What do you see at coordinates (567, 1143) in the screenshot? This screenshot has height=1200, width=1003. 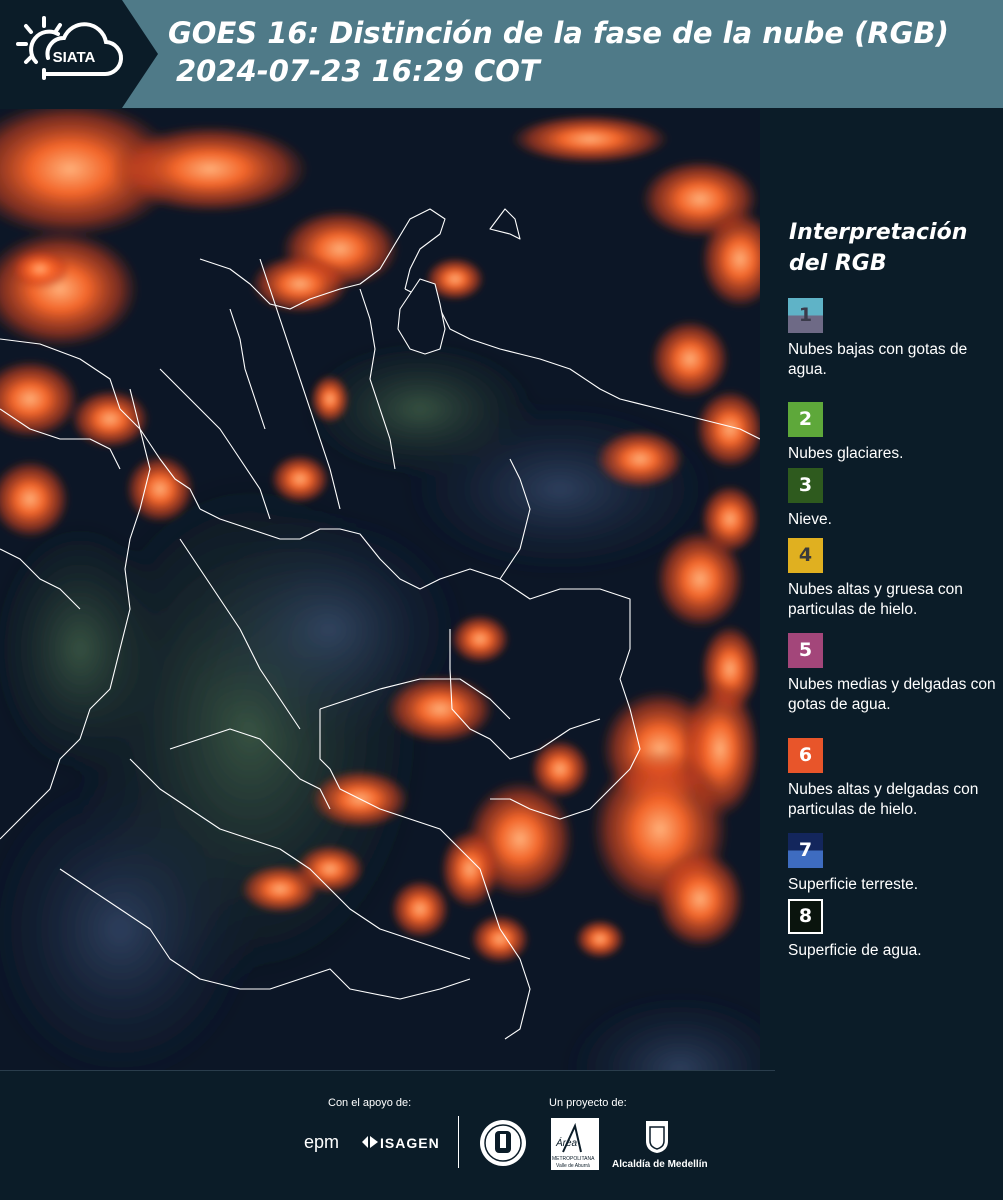 I see `area-logo-script: Área` at bounding box center [567, 1143].